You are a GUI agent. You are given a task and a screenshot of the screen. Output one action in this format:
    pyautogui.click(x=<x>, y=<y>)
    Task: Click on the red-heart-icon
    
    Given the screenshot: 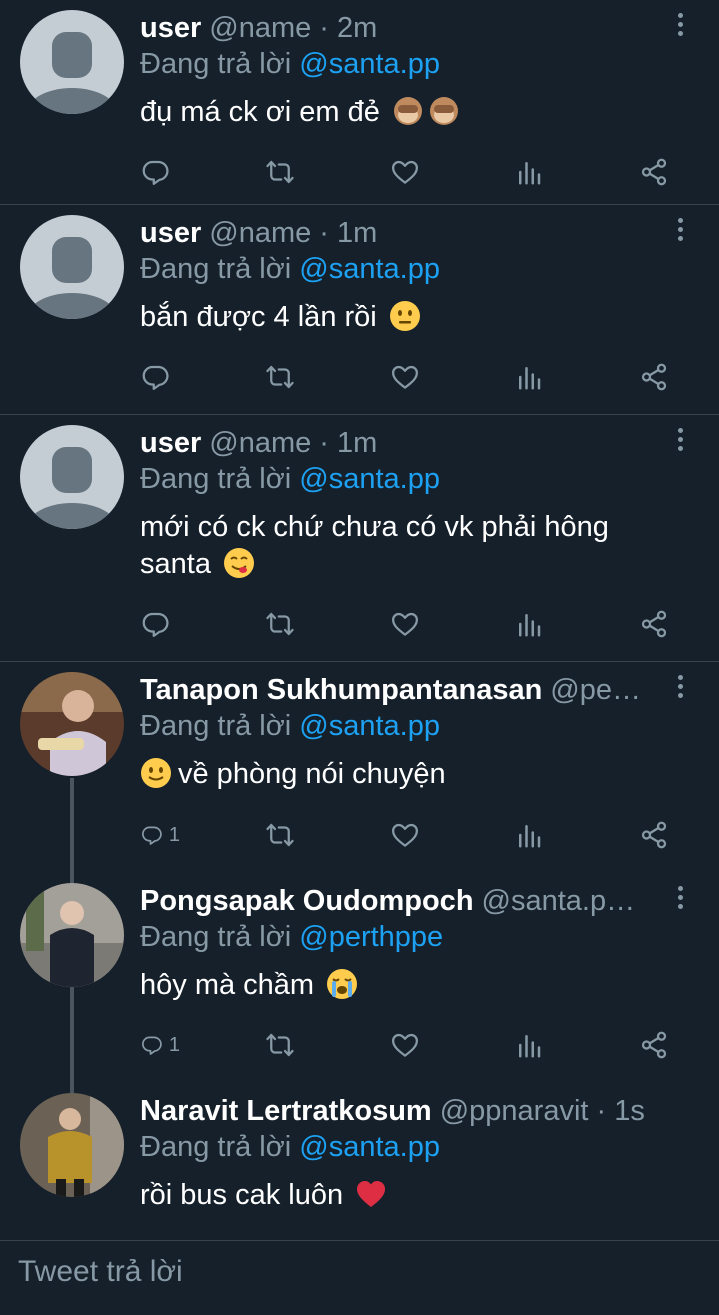 What is the action you would take?
    pyautogui.click(x=371, y=1194)
    